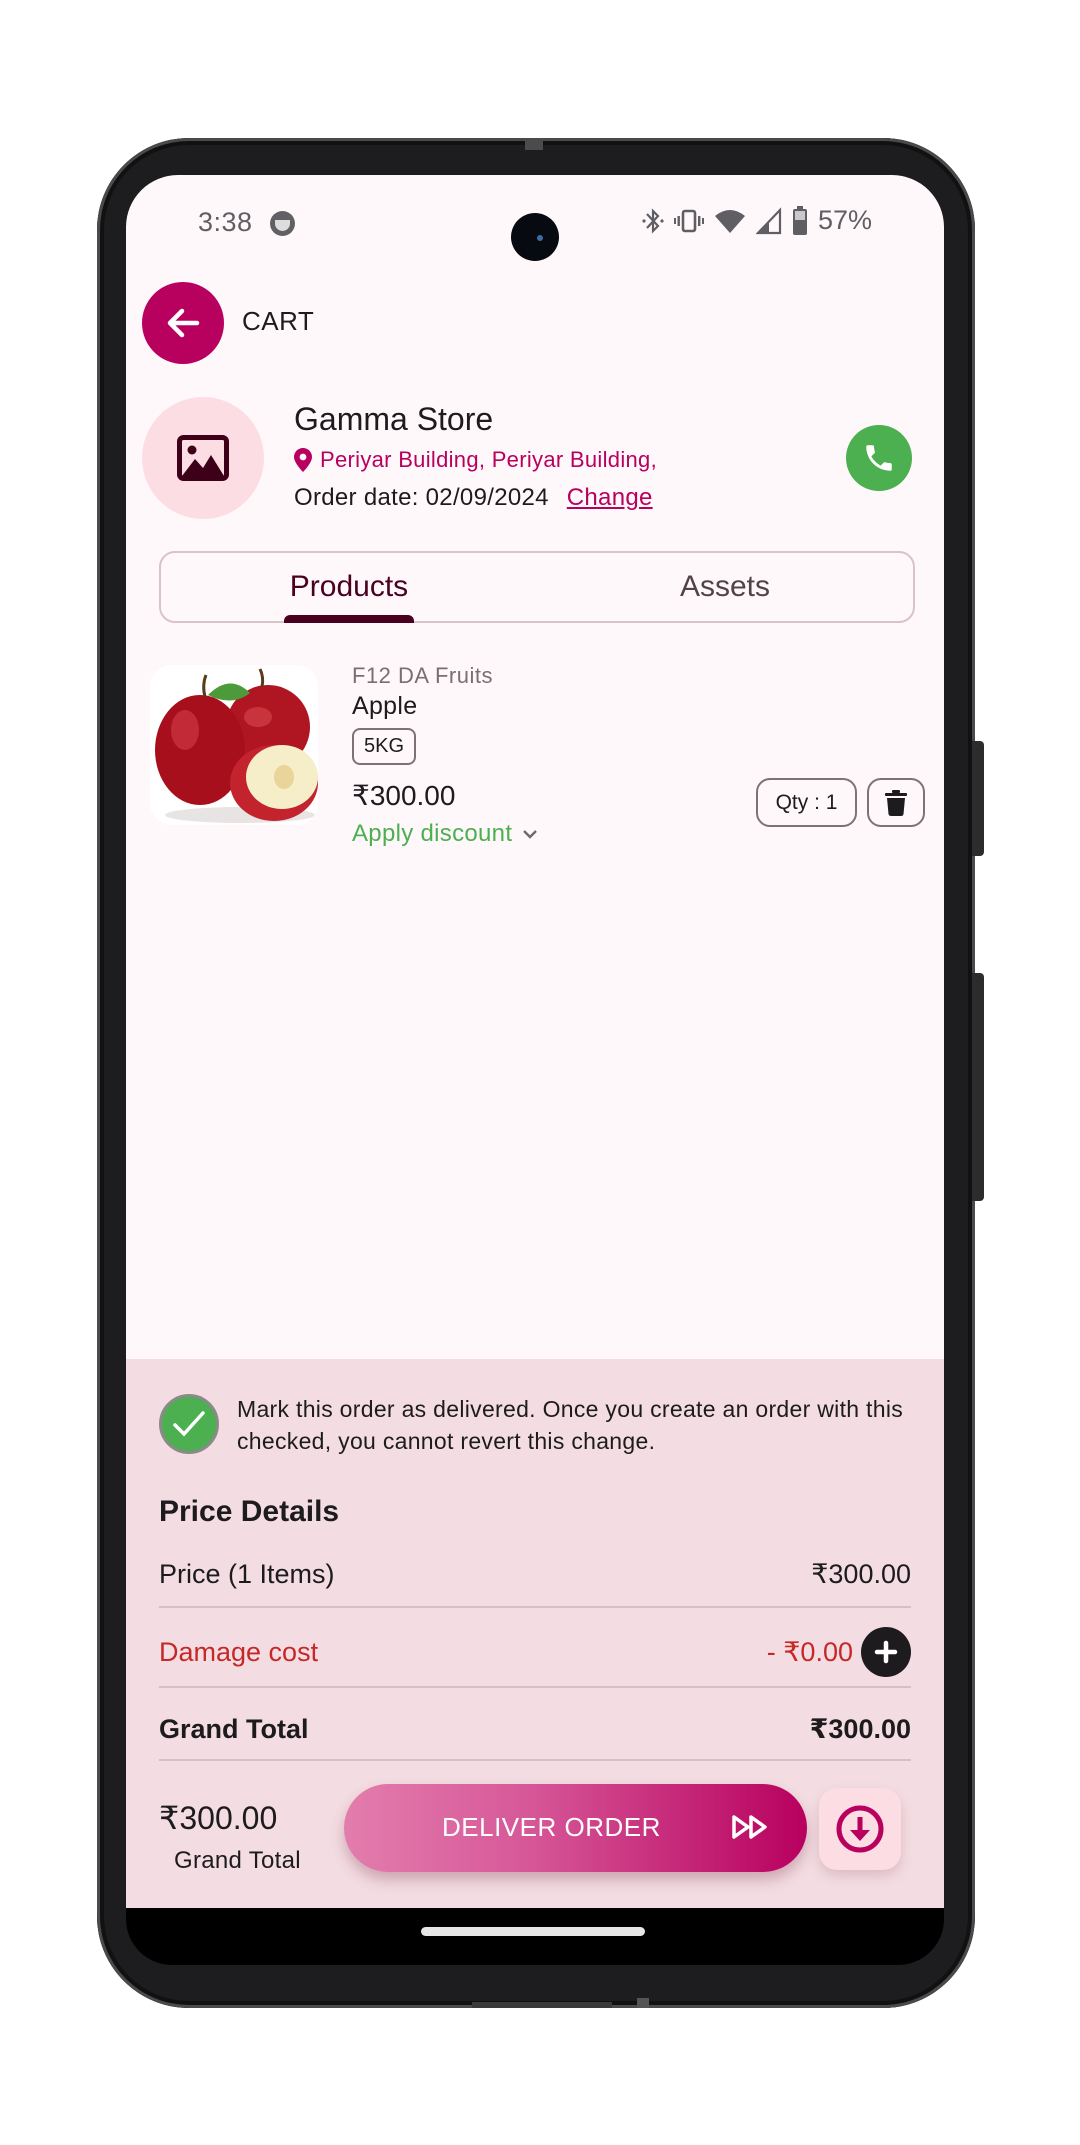 This screenshot has width=1080, height=2145. I want to click on apple-image, so click(234, 745).